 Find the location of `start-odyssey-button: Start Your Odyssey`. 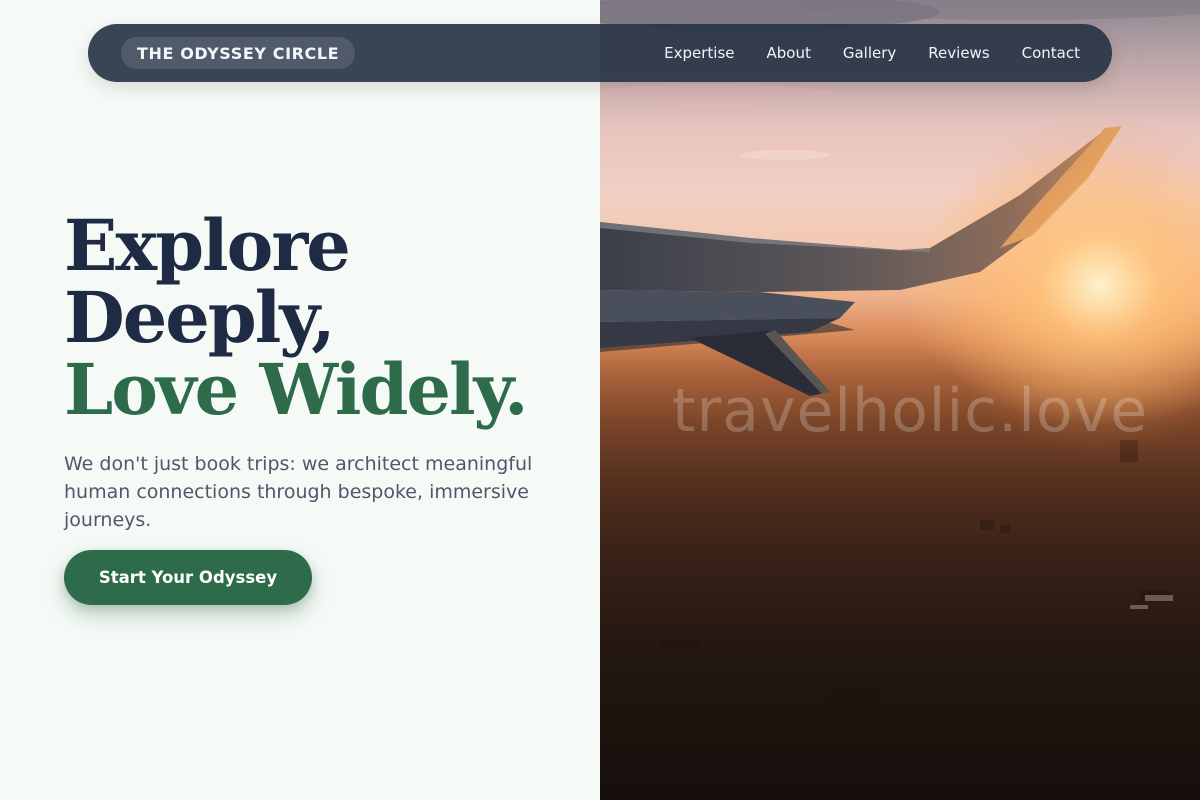

start-odyssey-button: Start Your Odyssey is located at coordinates (188, 577).